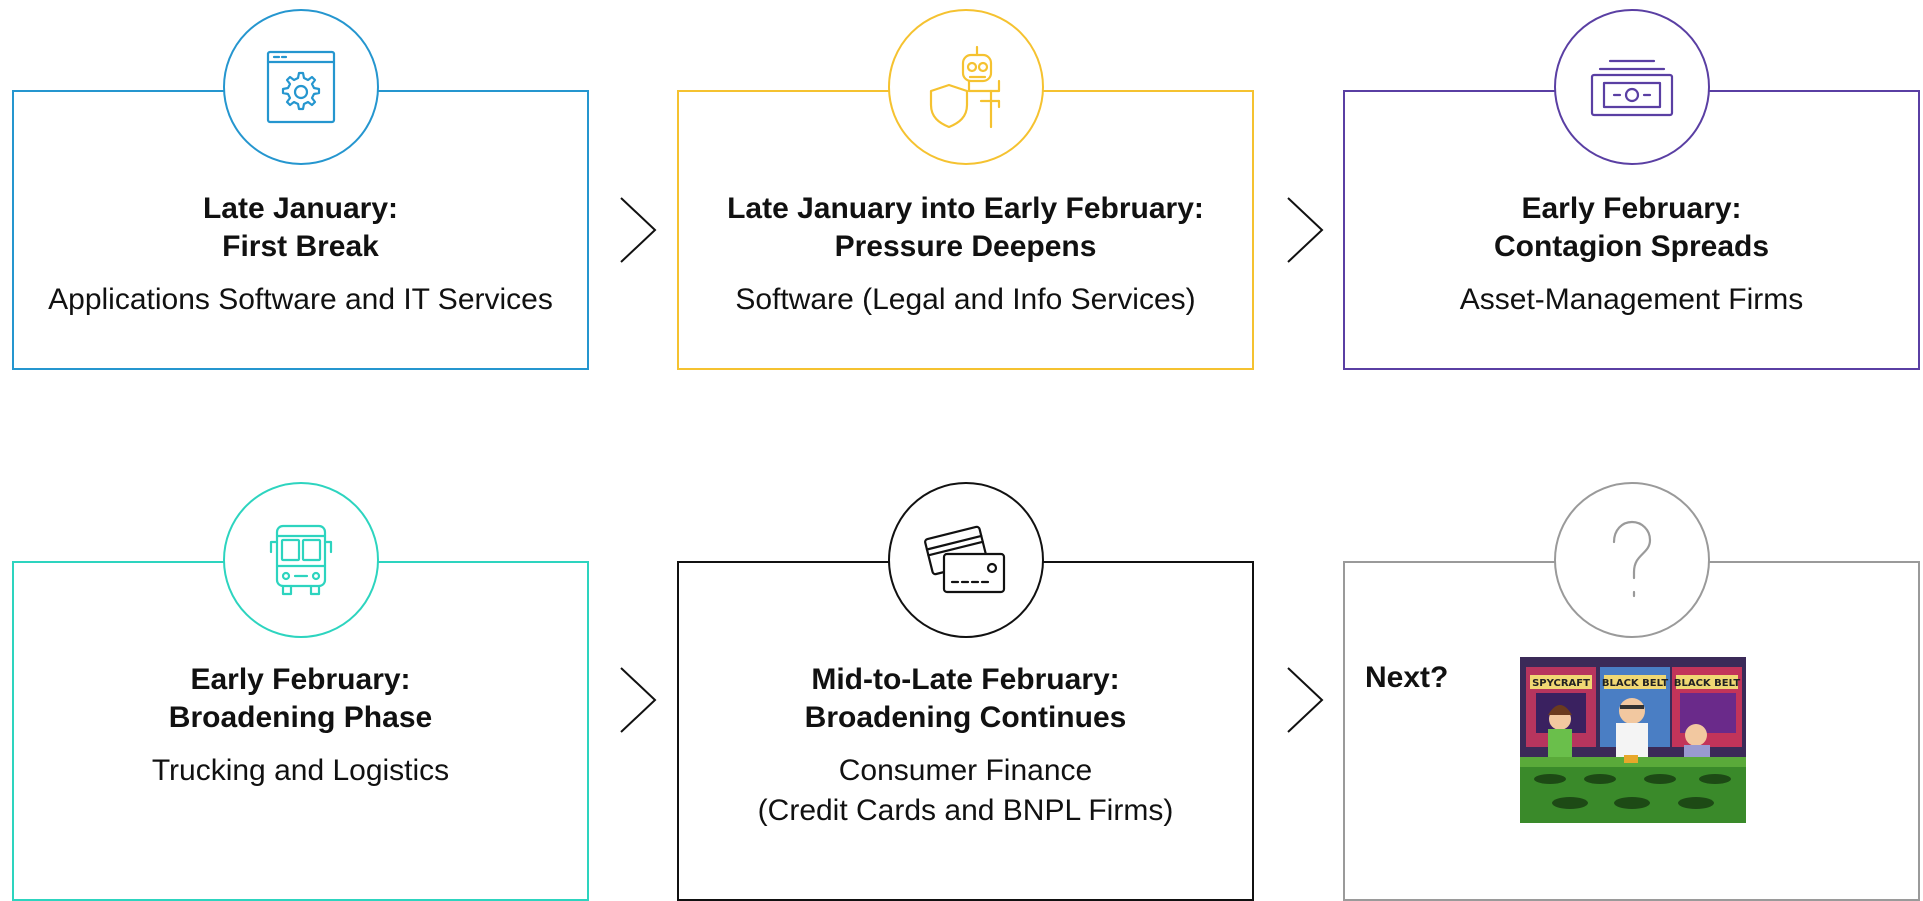  What do you see at coordinates (1707, 683) in the screenshot?
I see `image-sign-right: BLACK BELT` at bounding box center [1707, 683].